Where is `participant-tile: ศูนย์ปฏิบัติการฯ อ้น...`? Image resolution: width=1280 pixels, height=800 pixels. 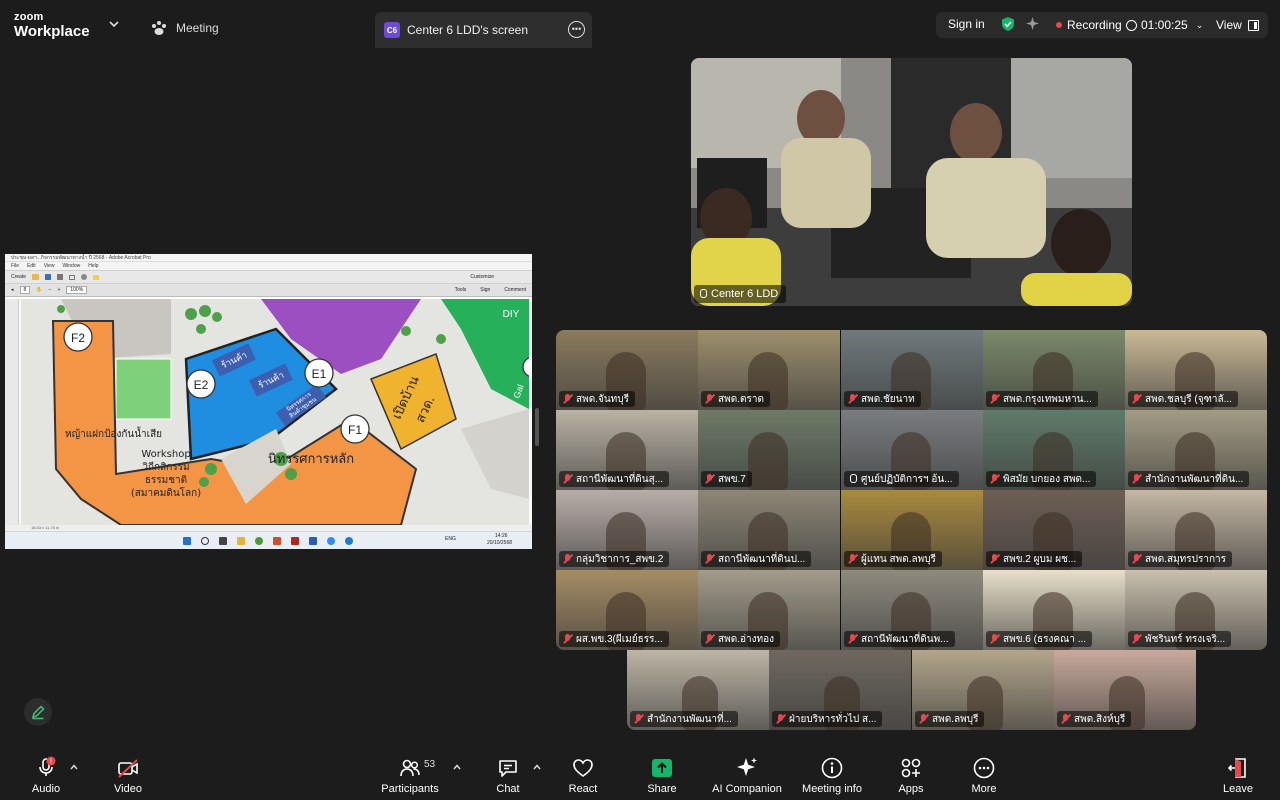
participant-tile: ศูนย์ปฏิบัติการฯ อ้น... is located at coordinates (912, 450).